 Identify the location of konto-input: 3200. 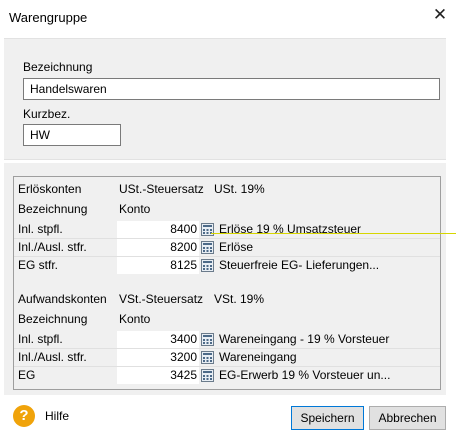
(158, 357).